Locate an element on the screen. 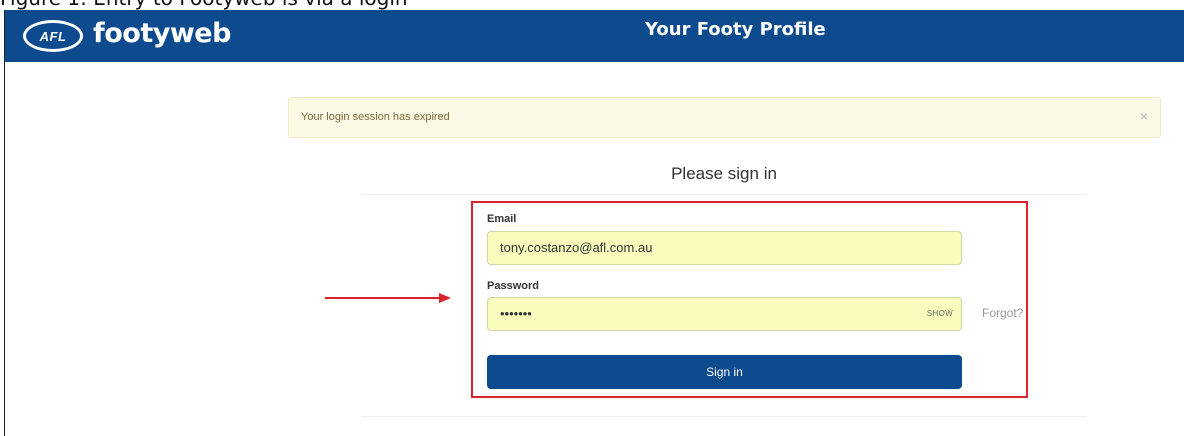 The width and height of the screenshot is (1184, 436). password-field: ••••••• SHOW is located at coordinates (724, 314).